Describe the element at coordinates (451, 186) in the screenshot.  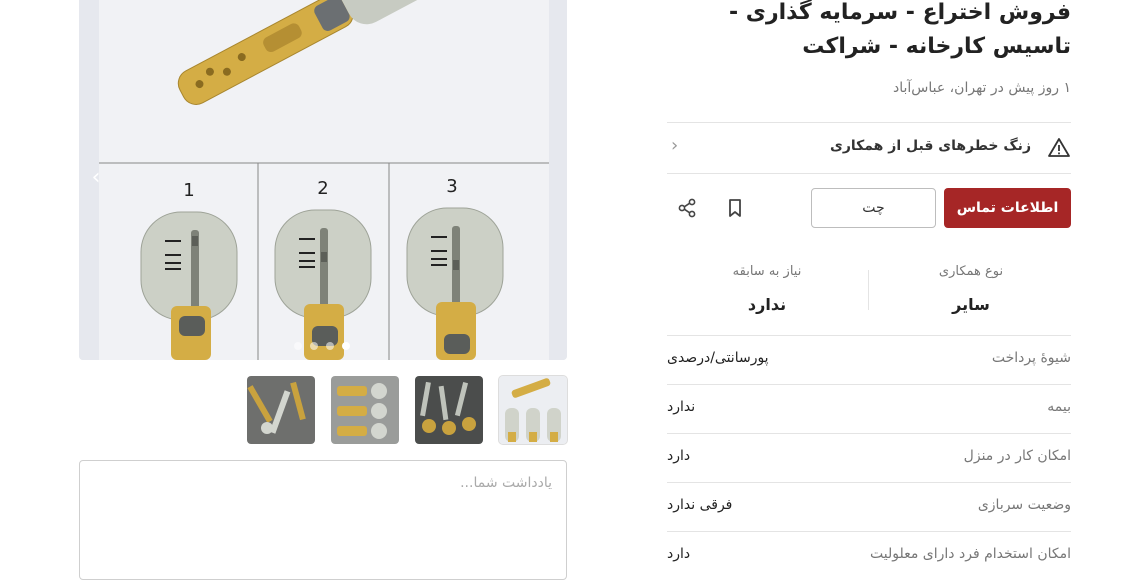
I see `panel-number-3: 3` at that location.